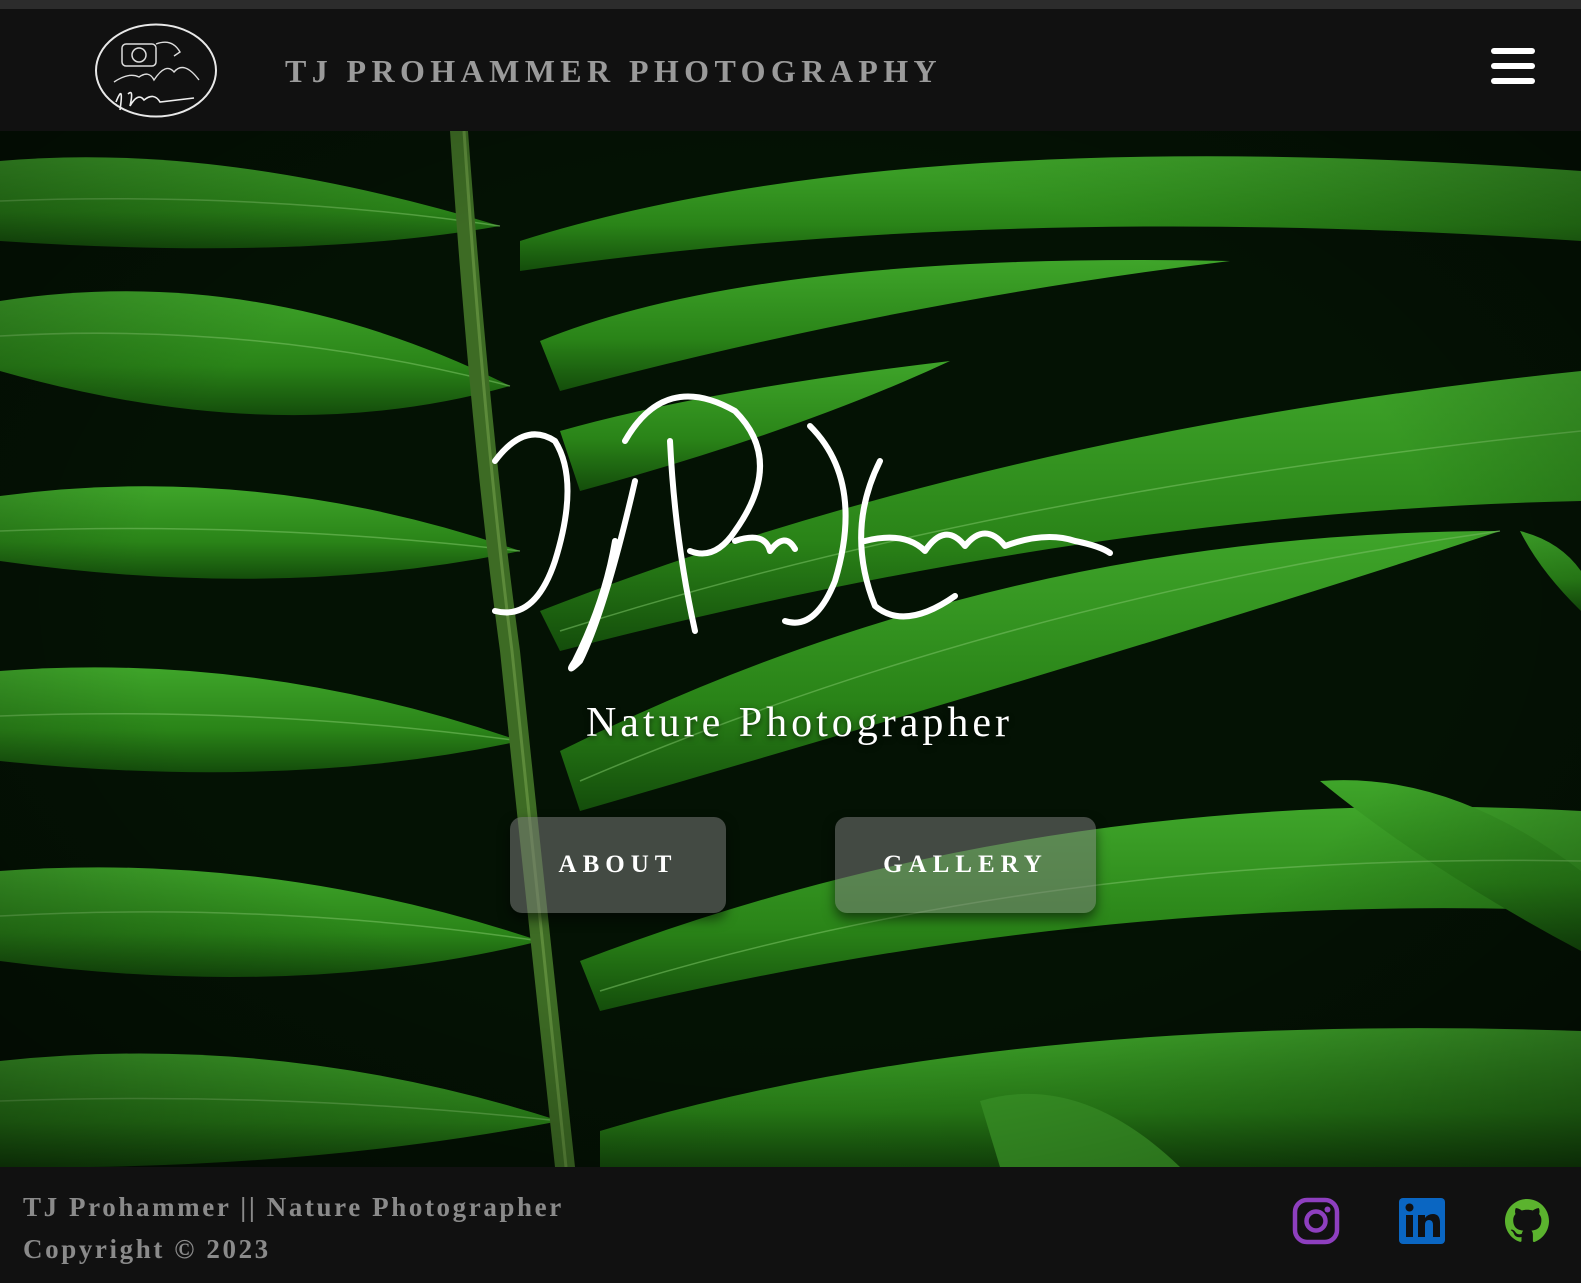  I want to click on about-button: ABOUT, so click(618, 865).